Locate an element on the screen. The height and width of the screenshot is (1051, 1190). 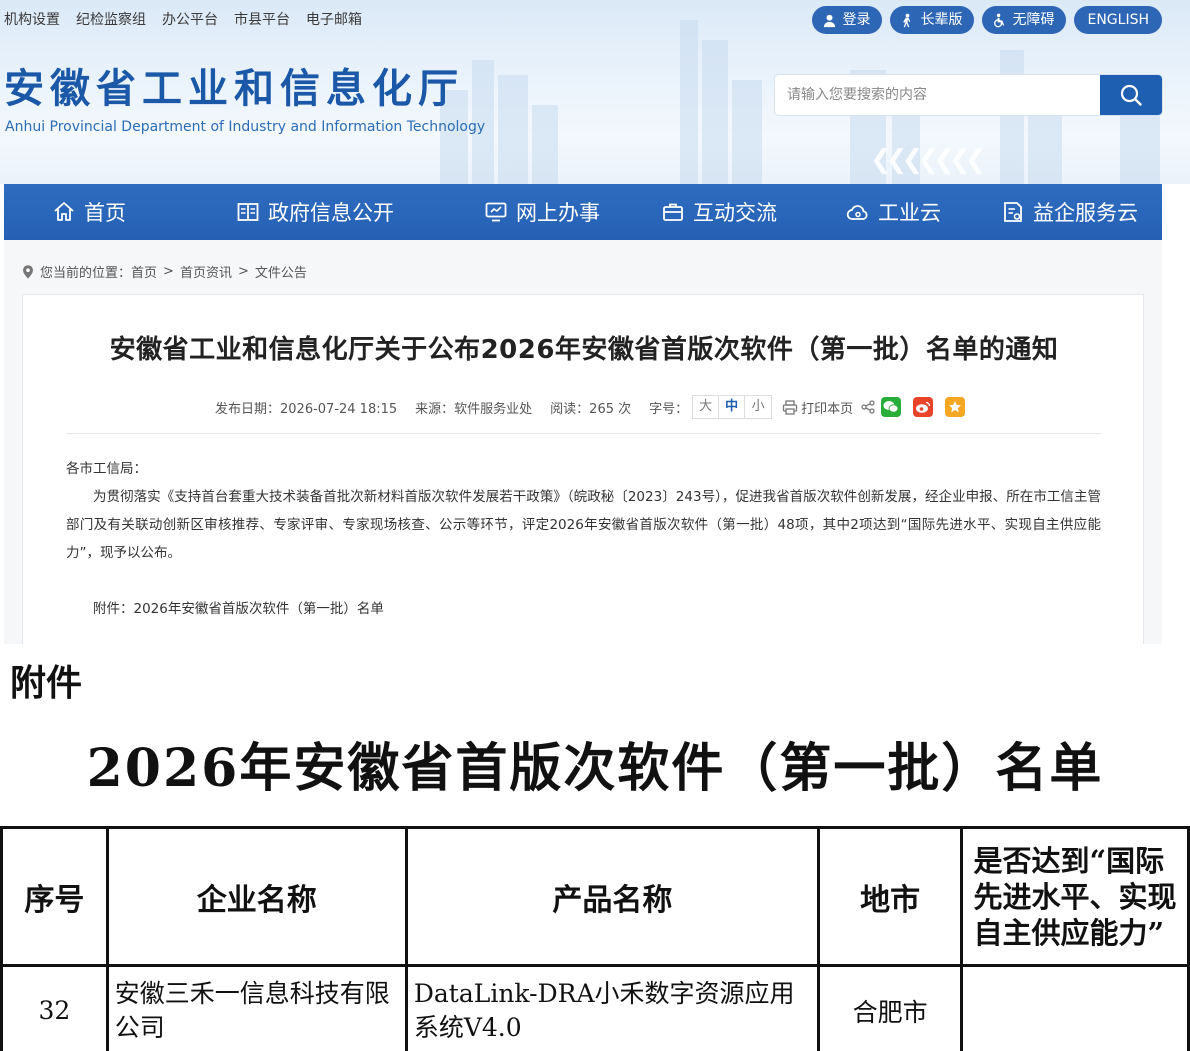
publish-date: 发布日期：2026-07-24 18:15 is located at coordinates (306, 409).